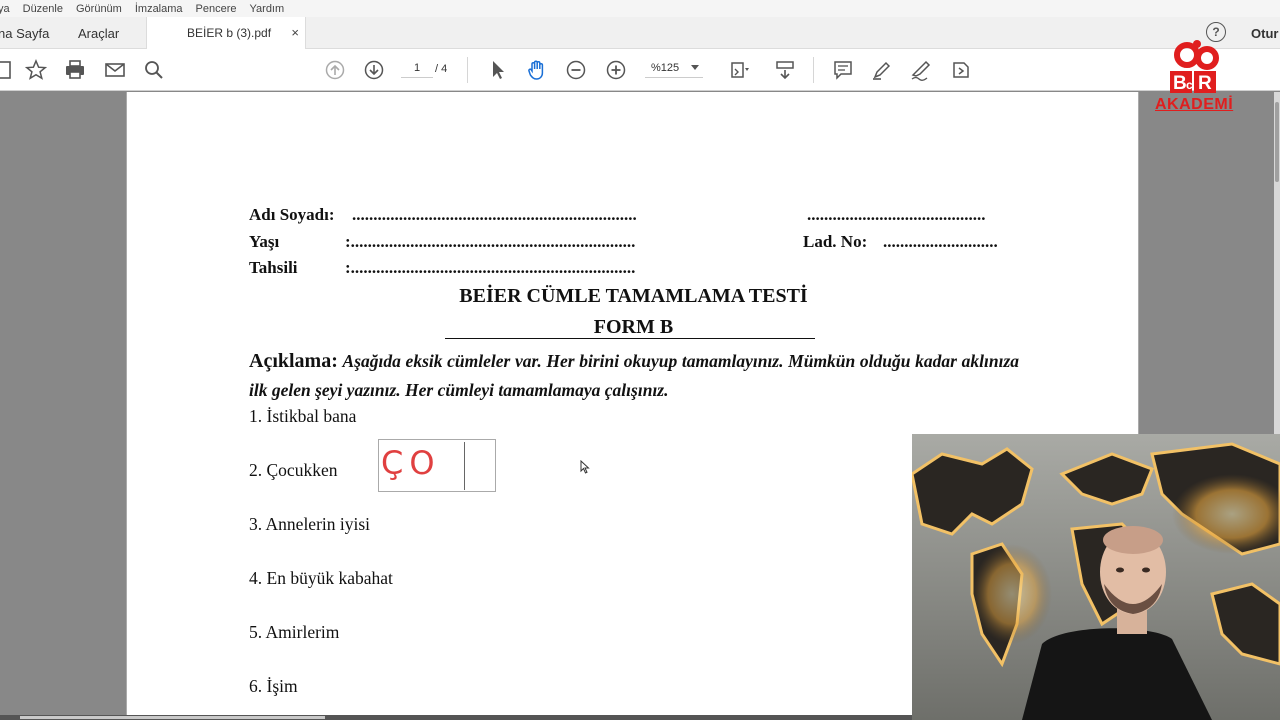 The image size is (1280, 720). What do you see at coordinates (303, 416) in the screenshot?
I see `list-item: 1. İstikbal bana` at bounding box center [303, 416].